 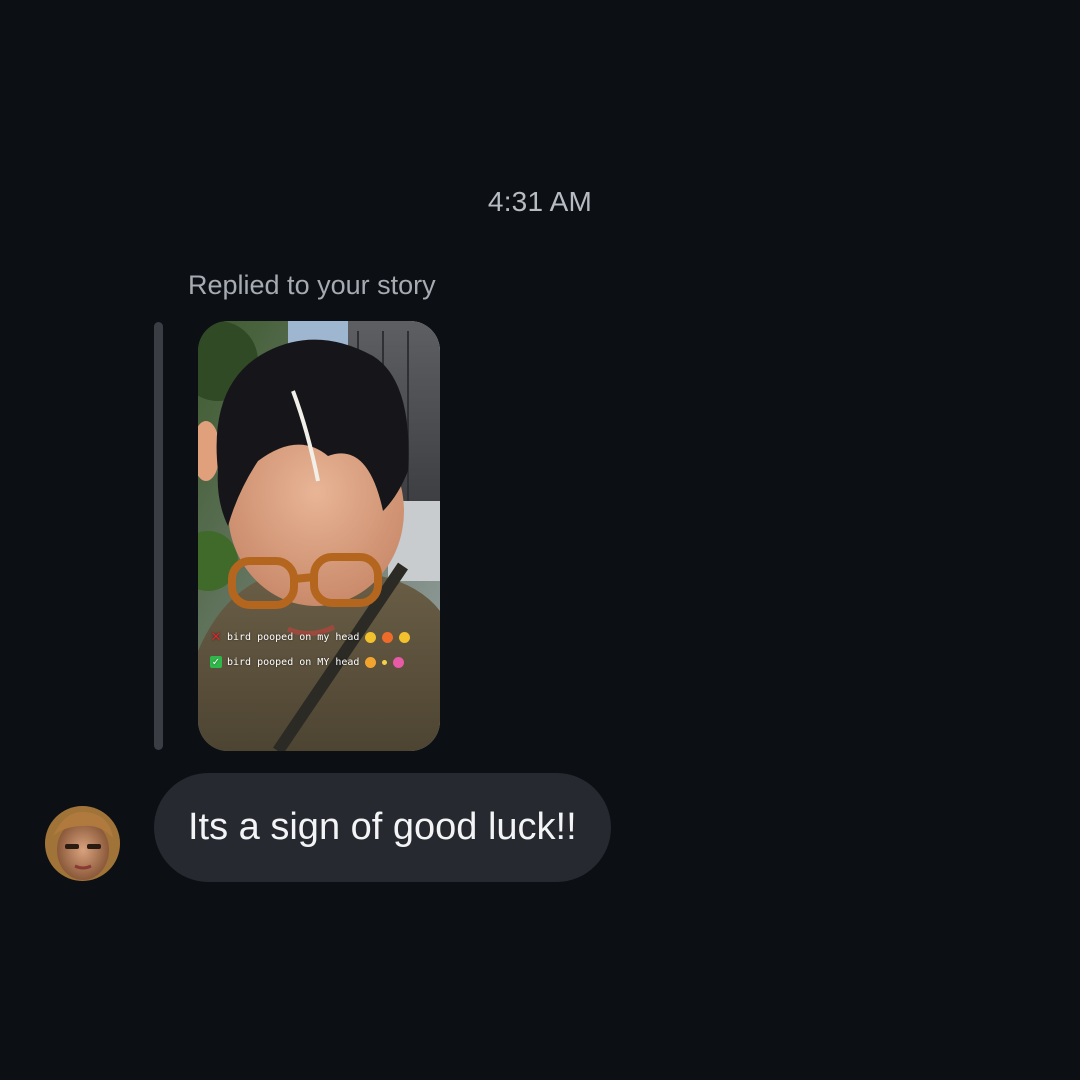 What do you see at coordinates (293, 662) in the screenshot?
I see `story-overlay-text-2: bird pooped on MY head` at bounding box center [293, 662].